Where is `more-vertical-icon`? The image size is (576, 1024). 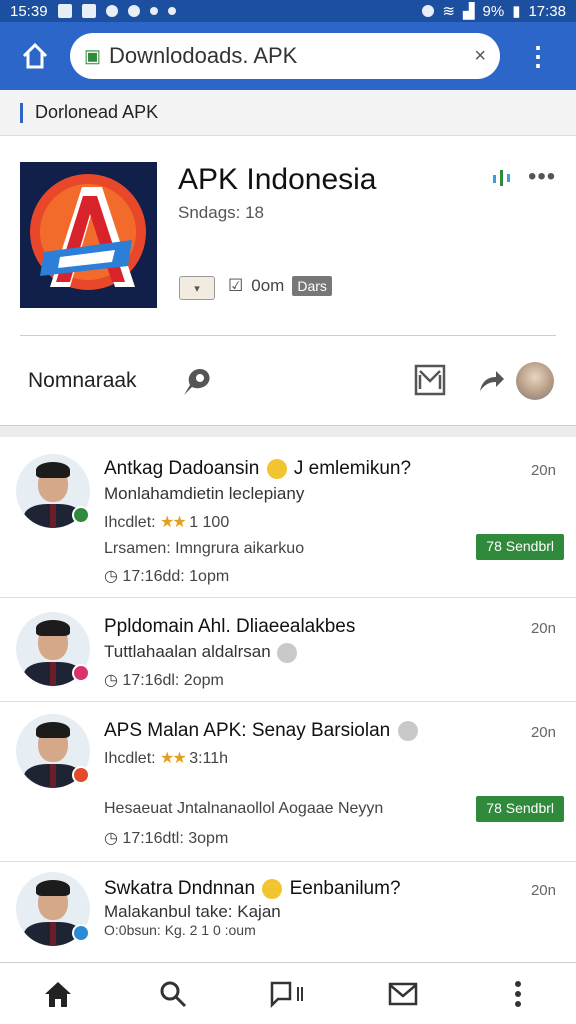 more-vertical-icon is located at coordinates (518, 993).